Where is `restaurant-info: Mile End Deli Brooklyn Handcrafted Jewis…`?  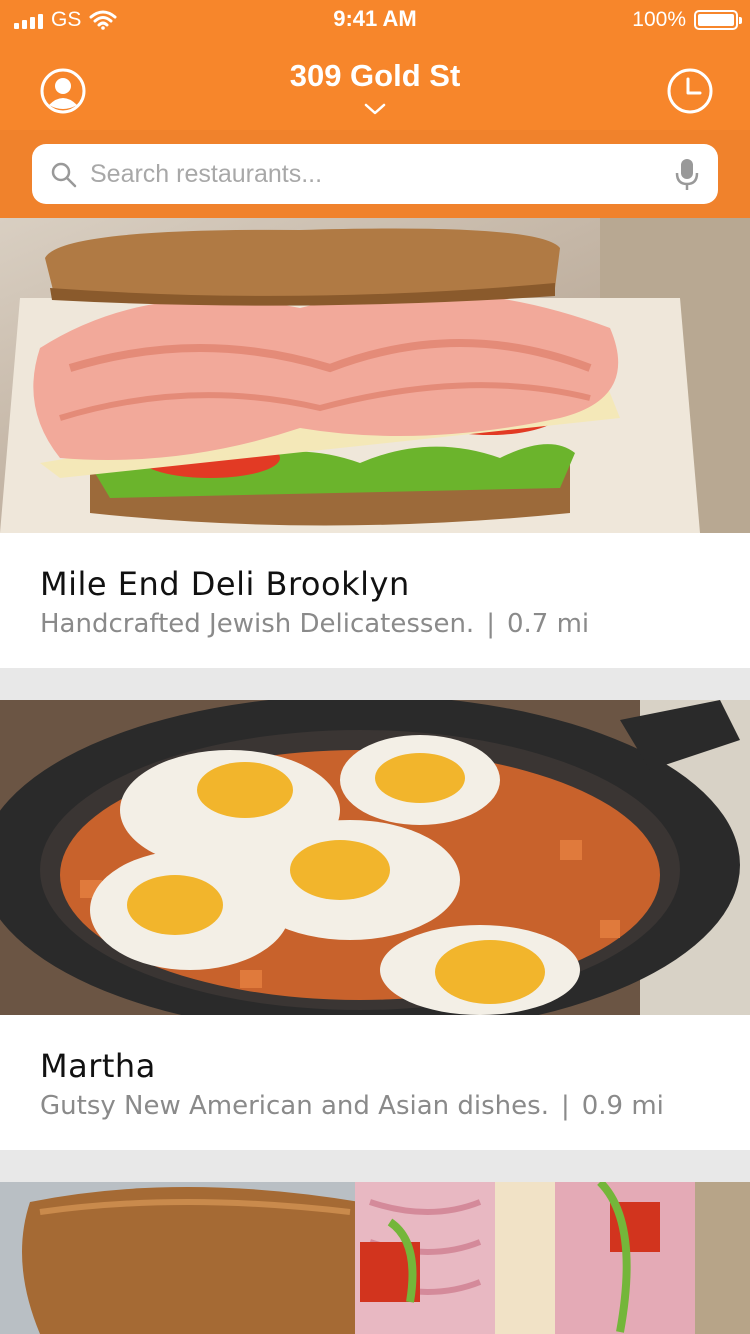 restaurant-info: Mile End Deli Brooklyn Handcrafted Jewis… is located at coordinates (375, 600).